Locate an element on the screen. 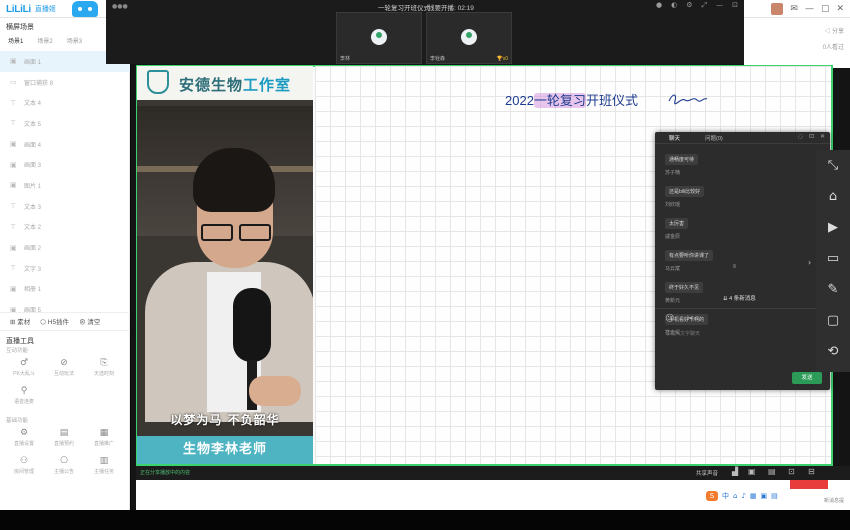 This screenshot has width=850, height=530. emoji-icon: ☺ is located at coordinates (669, 319).